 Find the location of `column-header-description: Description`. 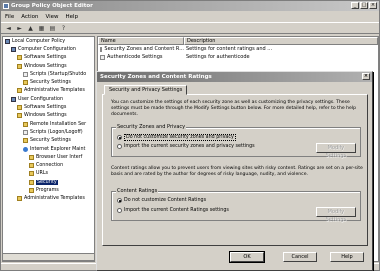

column-header-description: Description is located at coordinates (281, 41).